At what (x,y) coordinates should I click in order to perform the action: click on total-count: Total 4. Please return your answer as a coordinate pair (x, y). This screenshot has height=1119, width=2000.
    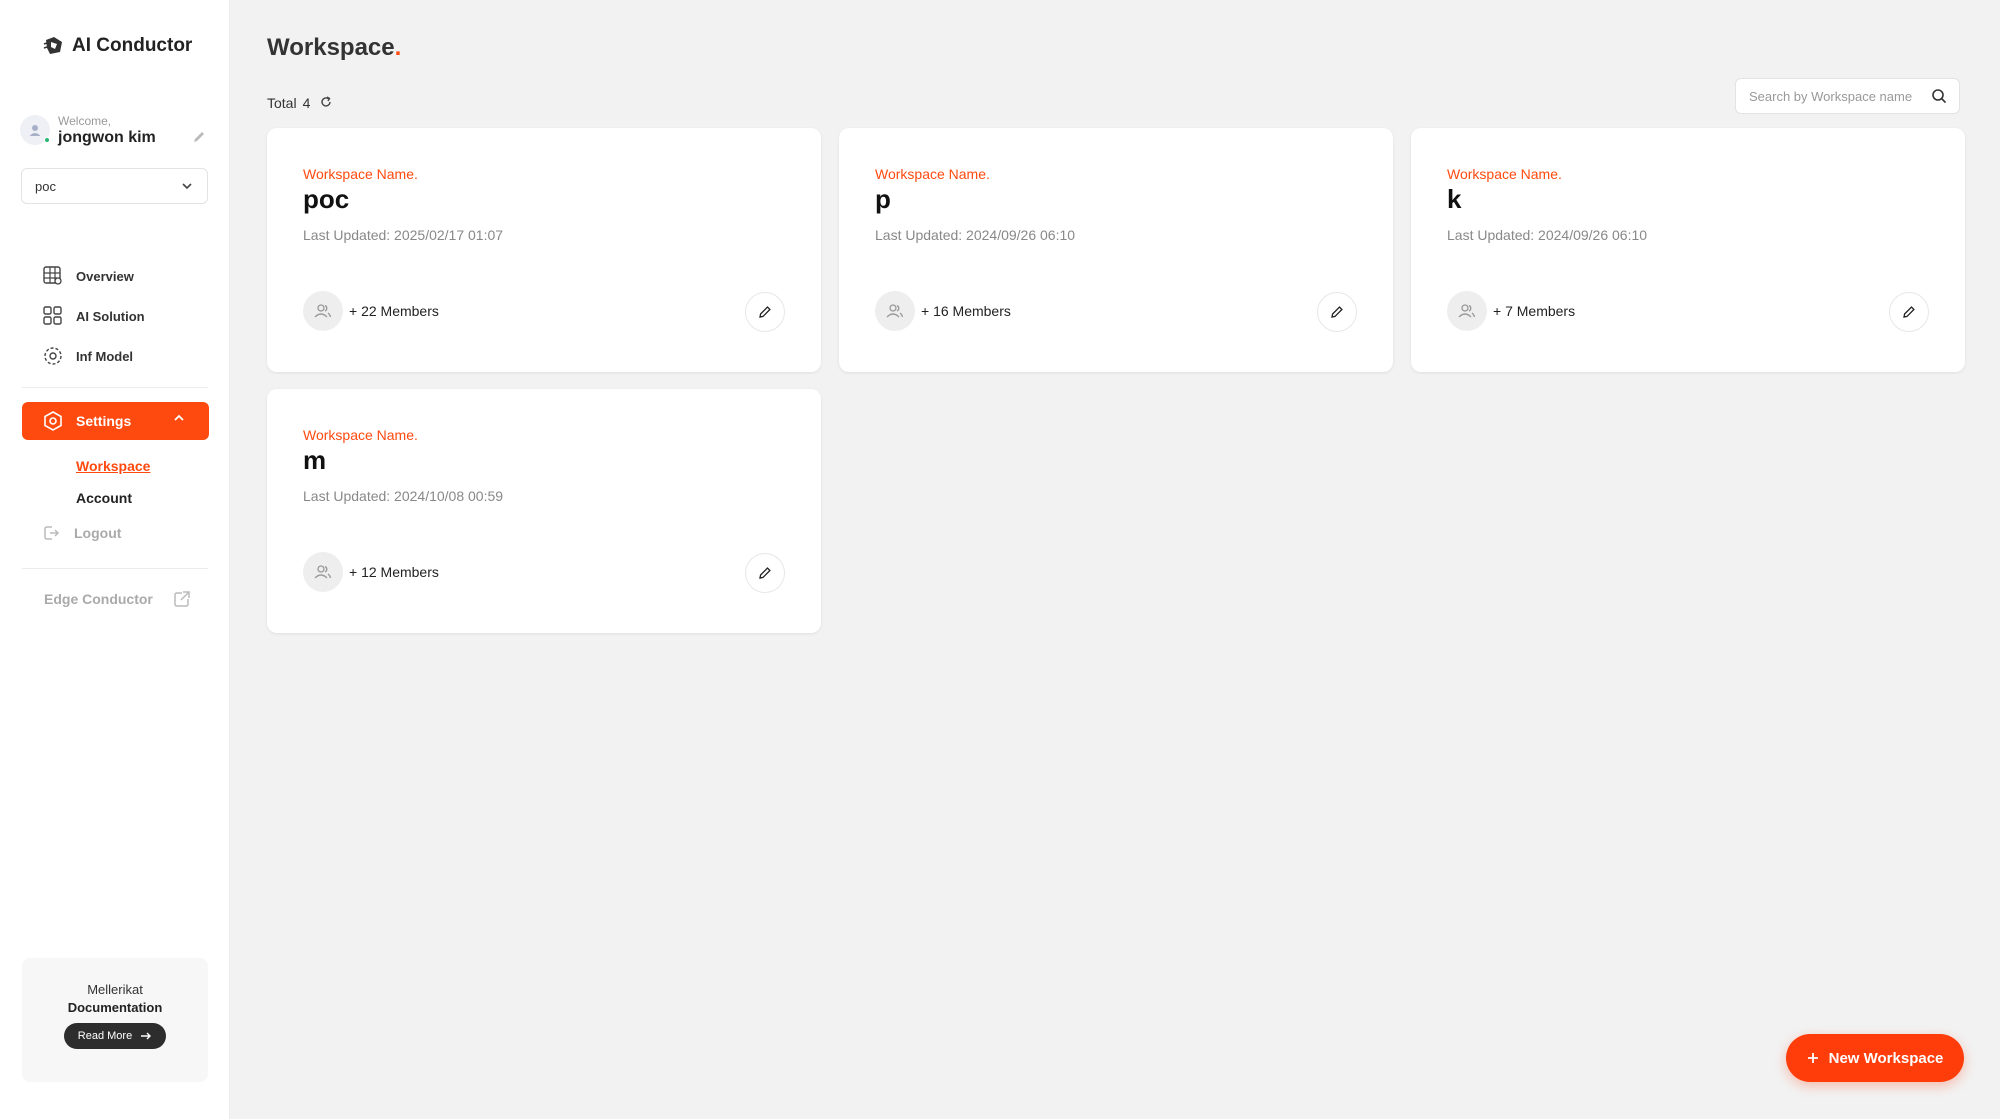
    Looking at the image, I should click on (299, 103).